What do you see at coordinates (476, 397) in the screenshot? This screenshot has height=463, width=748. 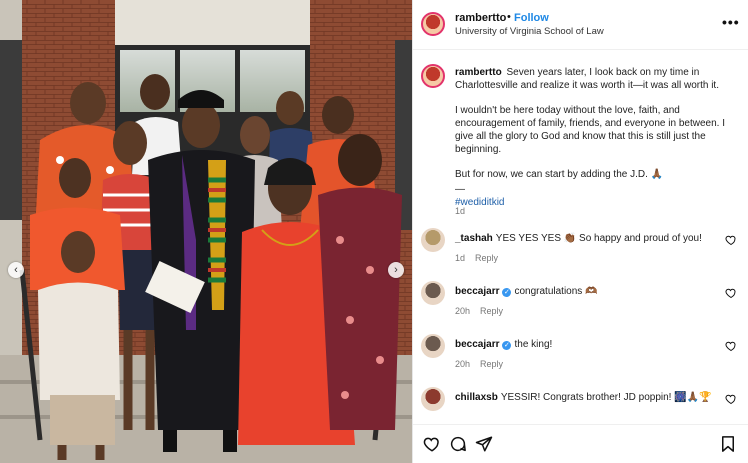 I see `comment-username: chillaxsb` at bounding box center [476, 397].